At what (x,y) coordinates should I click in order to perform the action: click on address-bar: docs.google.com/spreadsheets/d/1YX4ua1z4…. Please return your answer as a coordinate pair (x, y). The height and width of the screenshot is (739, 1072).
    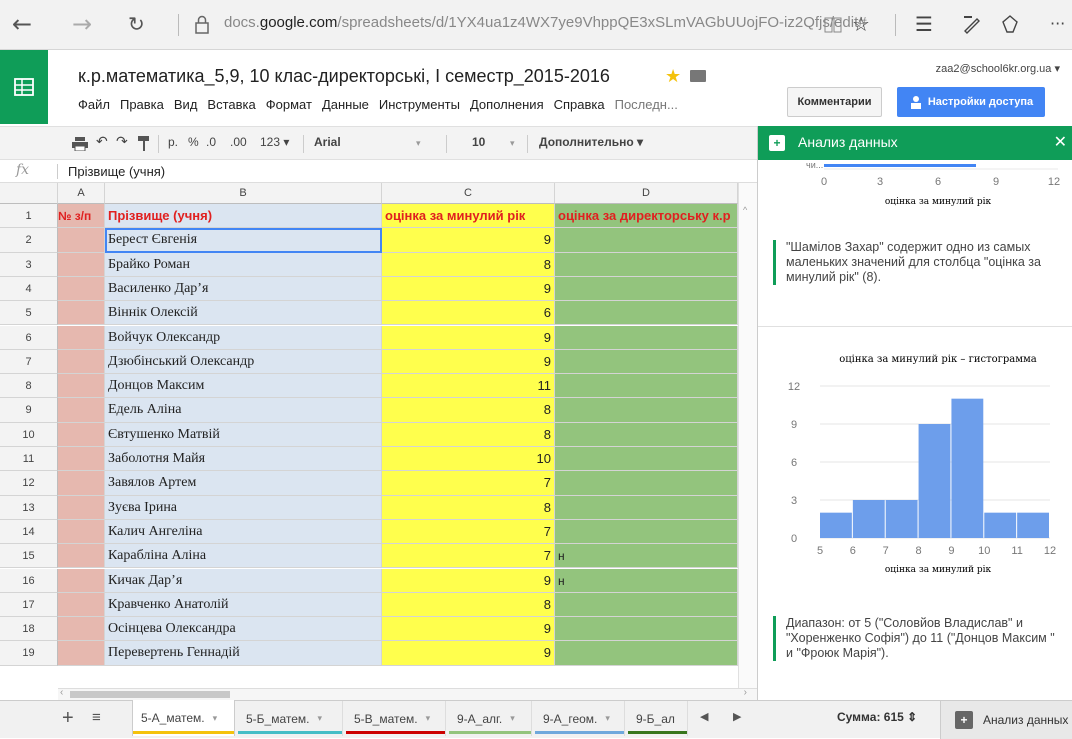
    Looking at the image, I should click on (545, 22).